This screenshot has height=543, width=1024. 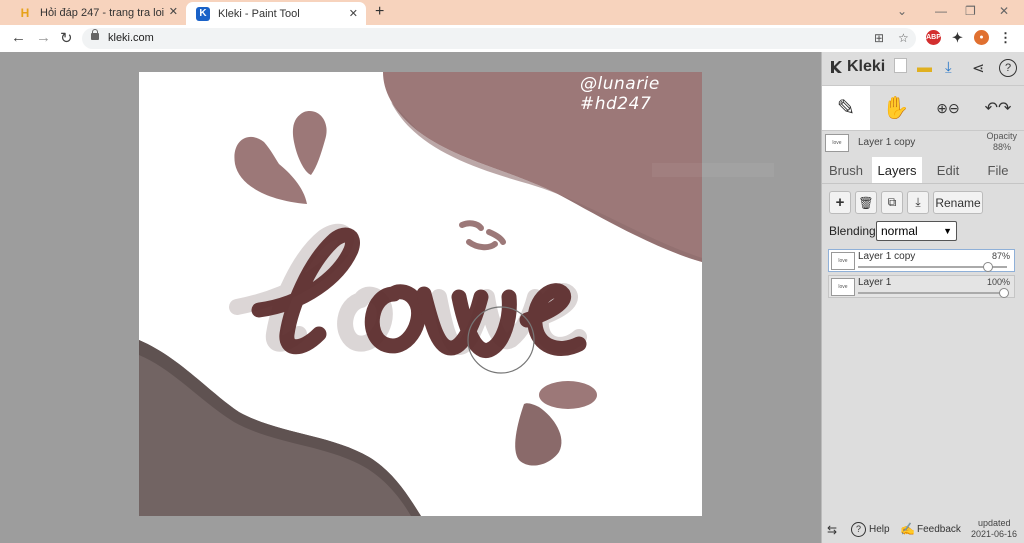 What do you see at coordinates (957, 37) in the screenshot?
I see `extensions-icon: ✦` at bounding box center [957, 37].